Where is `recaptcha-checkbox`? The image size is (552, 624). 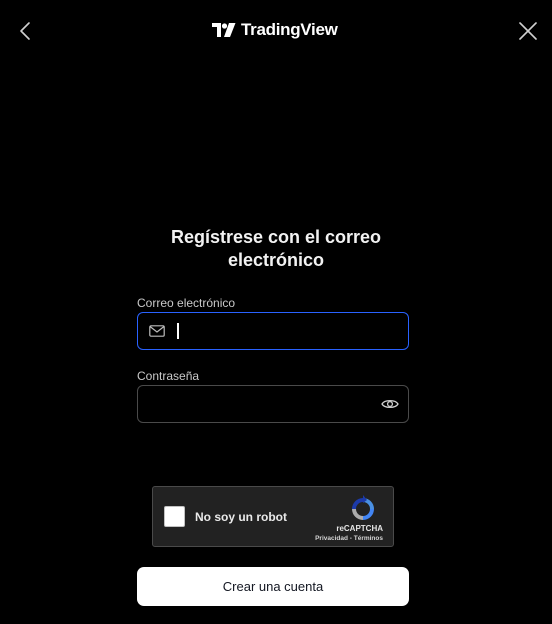
recaptcha-checkbox is located at coordinates (174, 516).